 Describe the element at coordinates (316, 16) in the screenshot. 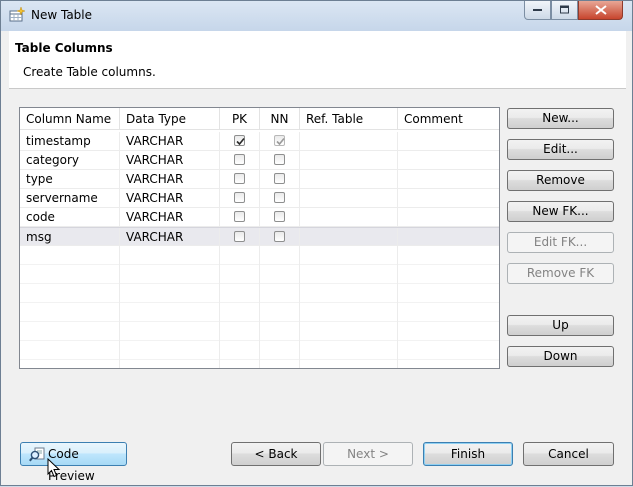

I see `title-bar: New Table` at that location.